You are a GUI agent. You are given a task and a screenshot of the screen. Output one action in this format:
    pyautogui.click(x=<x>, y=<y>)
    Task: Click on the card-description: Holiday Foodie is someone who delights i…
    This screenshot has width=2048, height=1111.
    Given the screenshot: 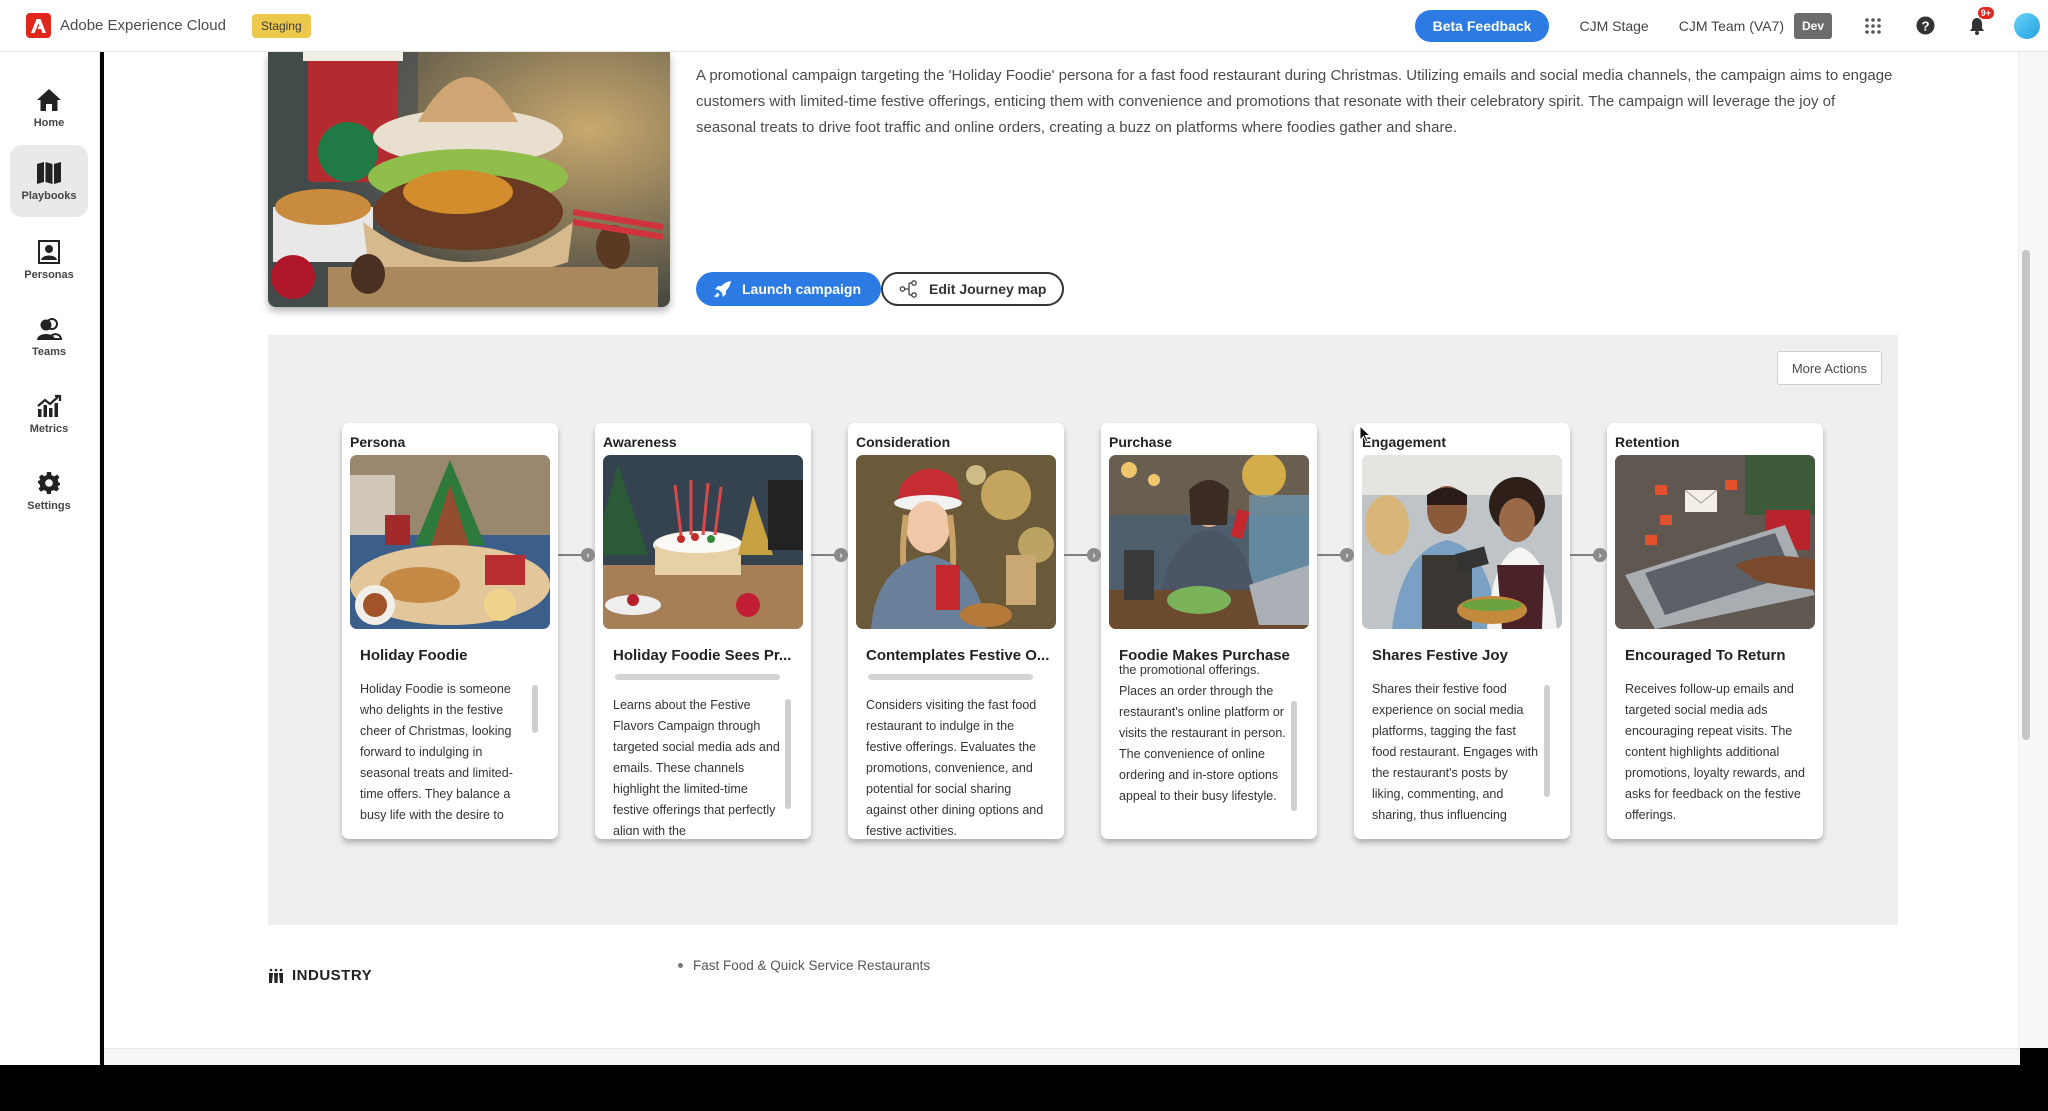 What is the action you would take?
    pyautogui.click(x=436, y=752)
    